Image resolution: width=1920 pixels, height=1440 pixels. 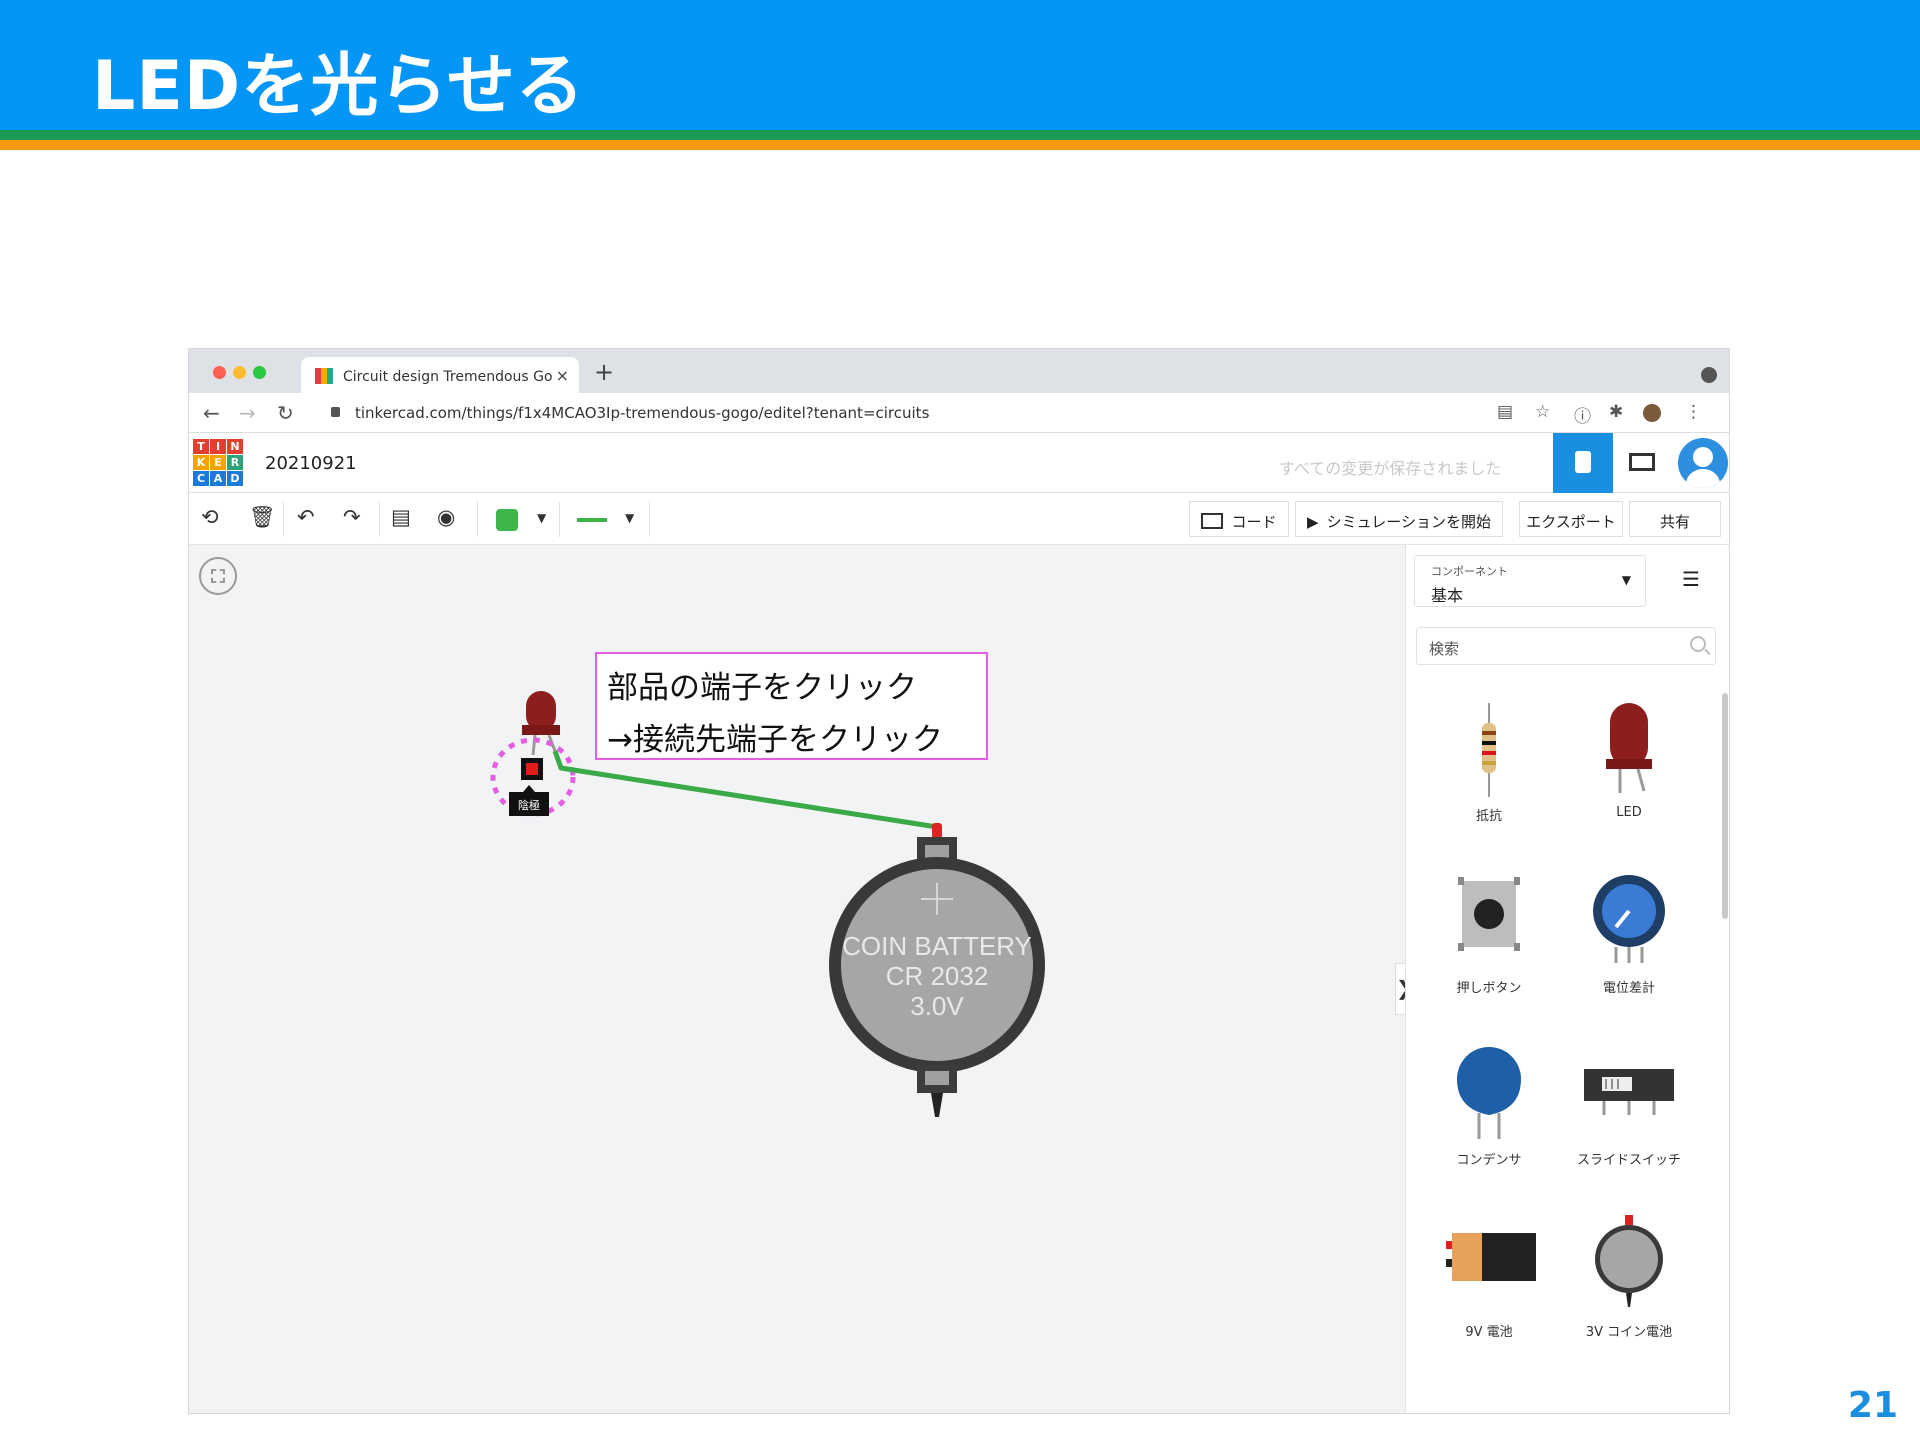 I want to click on logo-letter: T, so click(x=201, y=446).